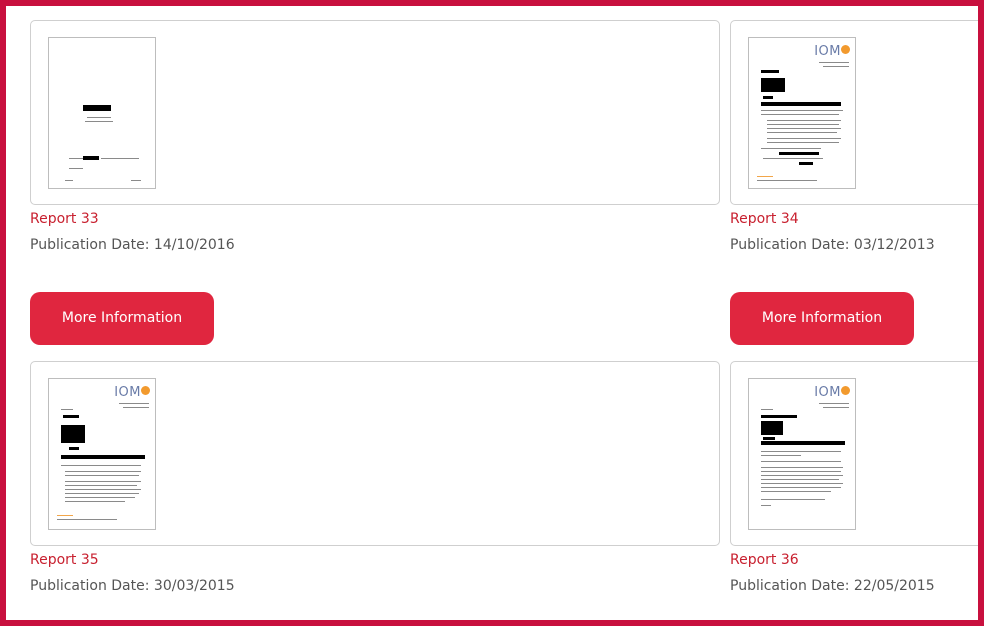  I want to click on report-card-34: IOM, so click(854, 112).